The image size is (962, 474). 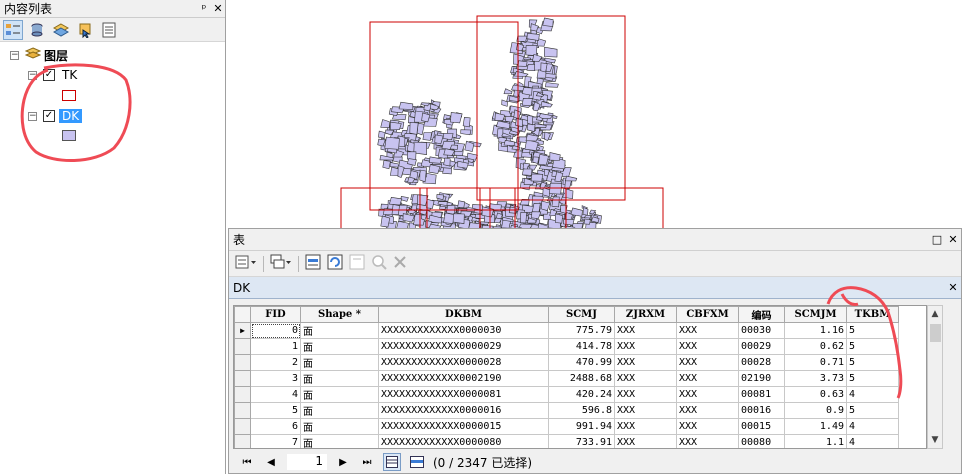 I want to click on table-cell: XXXXXXXXXXXXX0000081, so click(x=463, y=394).